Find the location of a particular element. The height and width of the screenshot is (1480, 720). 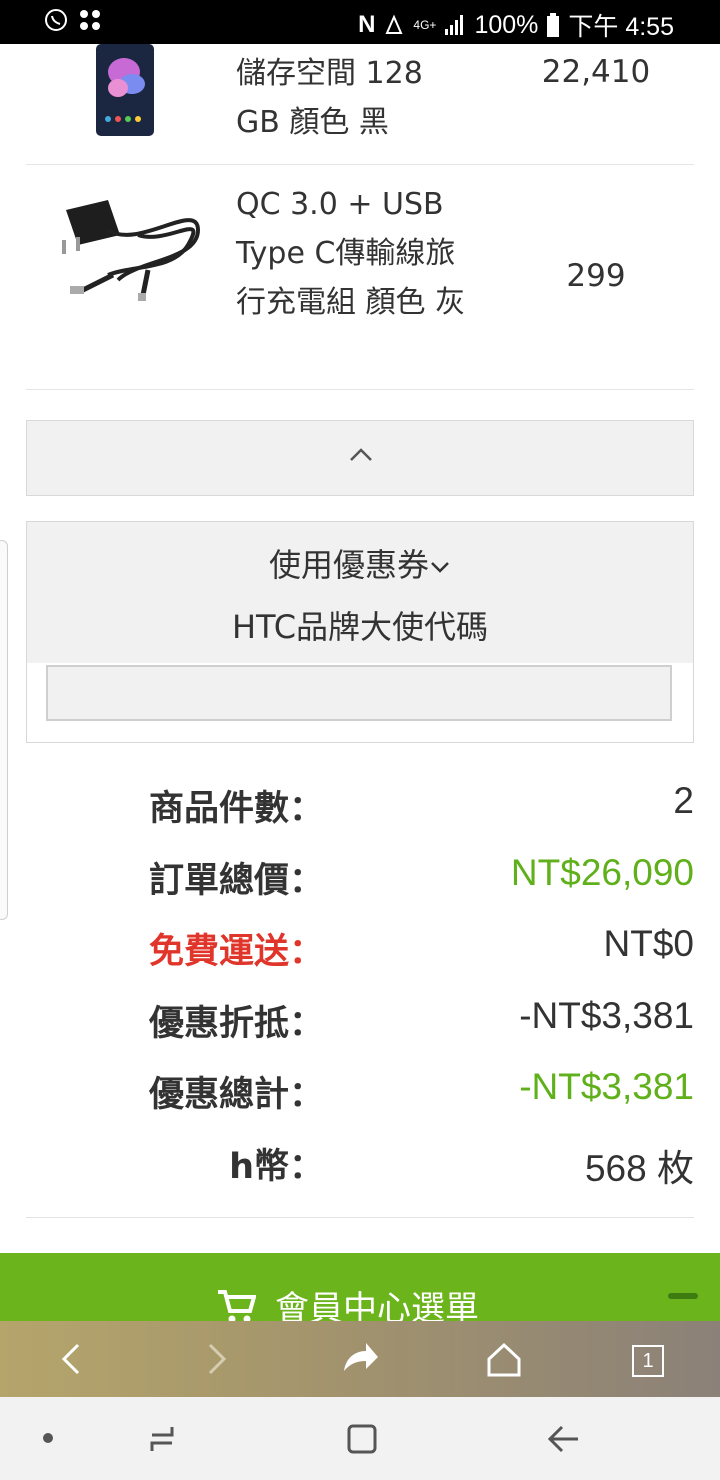

summary-label: h幣： is located at coordinates (276, 1167).